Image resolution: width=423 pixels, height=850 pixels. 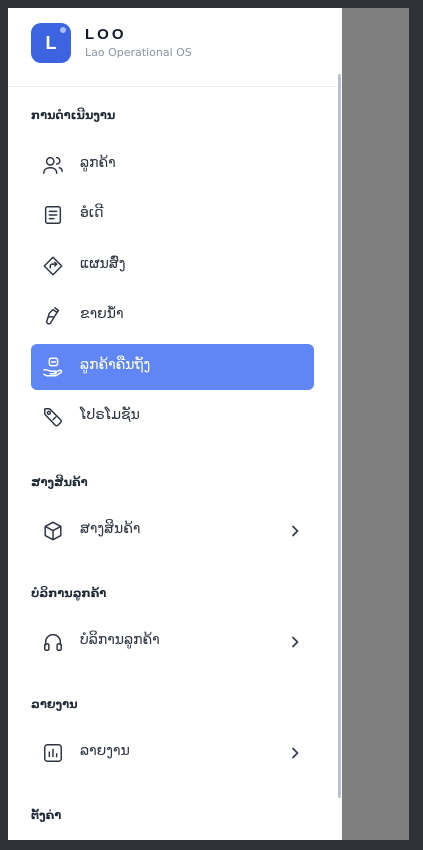 I want to click on box-icon, so click(x=53, y=531).